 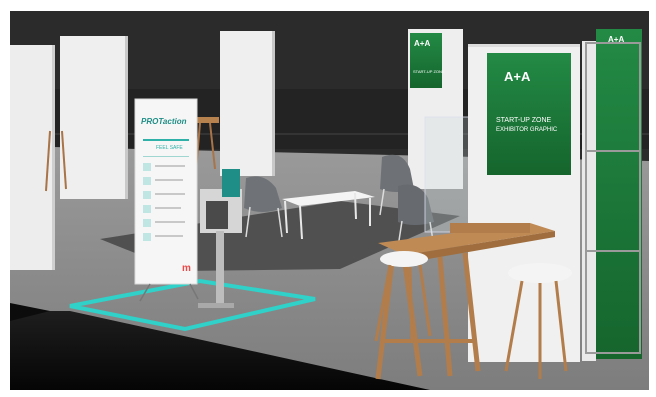 I want to click on right-panel-logo: A+A, so click(x=616, y=39).